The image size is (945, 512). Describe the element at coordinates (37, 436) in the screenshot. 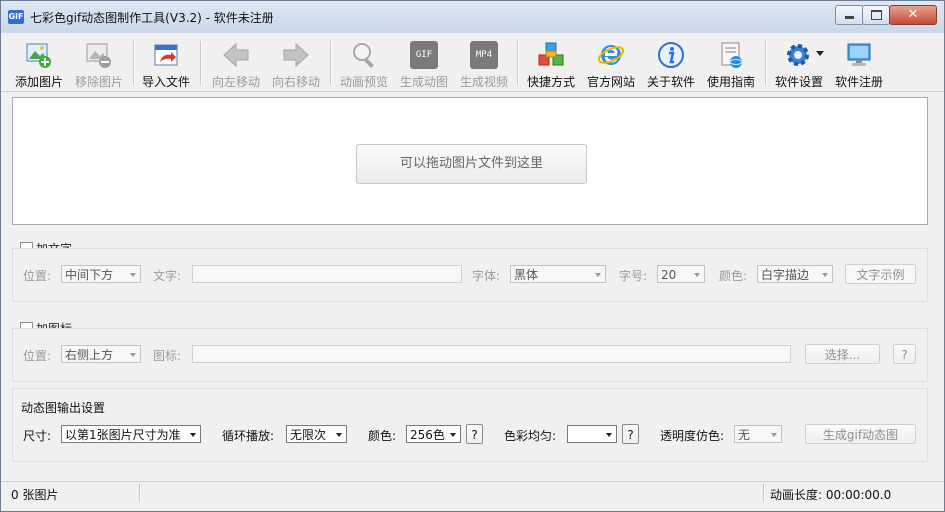

I see `output-size-label: 尺寸:` at that location.